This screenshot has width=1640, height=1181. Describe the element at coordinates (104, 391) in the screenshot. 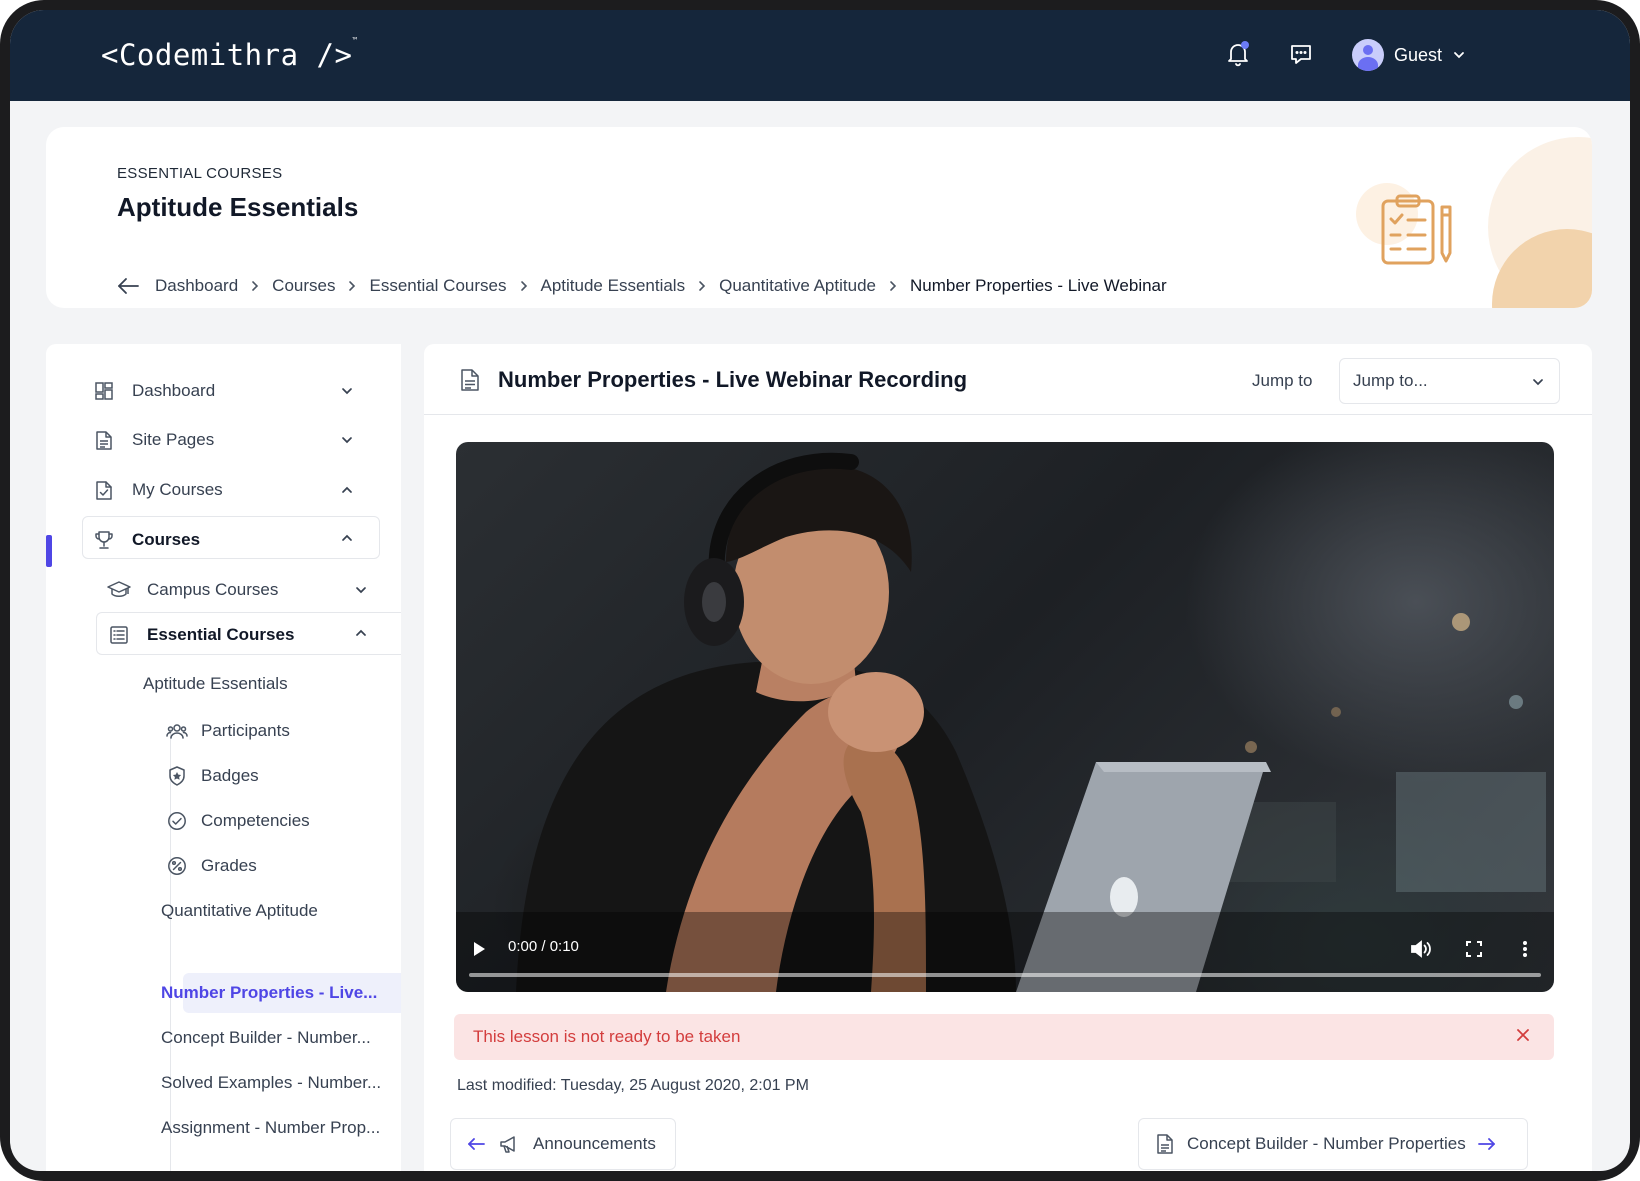

I see `dashboard-icon` at that location.